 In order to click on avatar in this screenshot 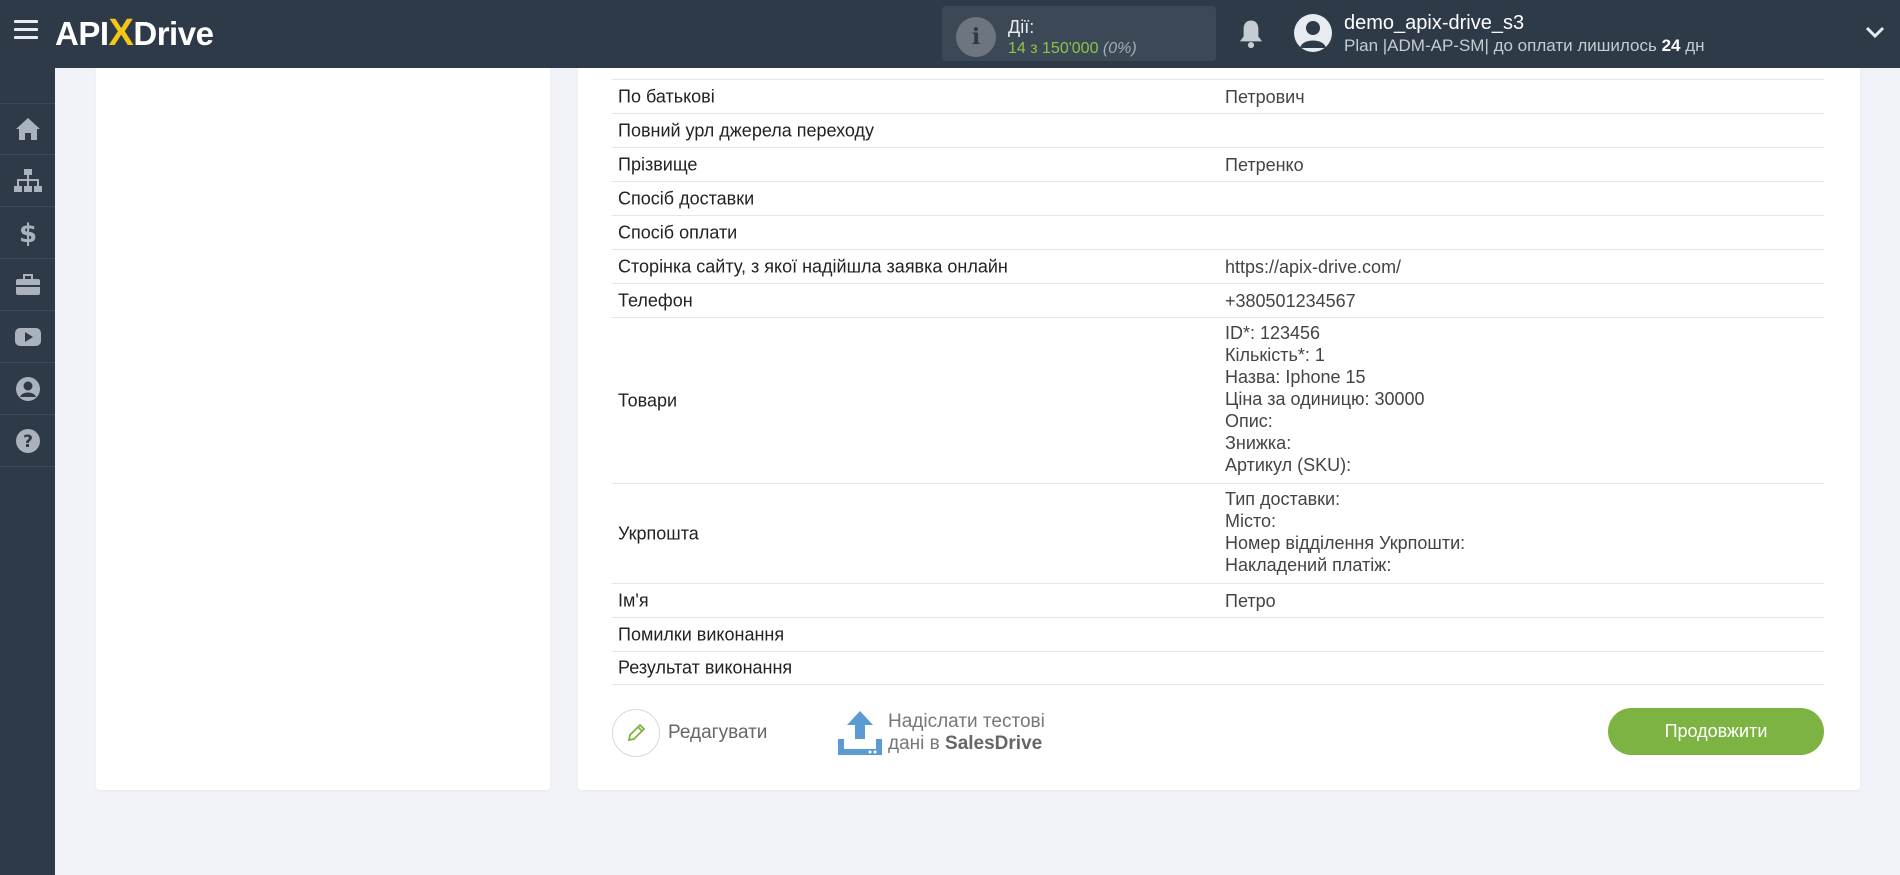, I will do `click(1313, 33)`.